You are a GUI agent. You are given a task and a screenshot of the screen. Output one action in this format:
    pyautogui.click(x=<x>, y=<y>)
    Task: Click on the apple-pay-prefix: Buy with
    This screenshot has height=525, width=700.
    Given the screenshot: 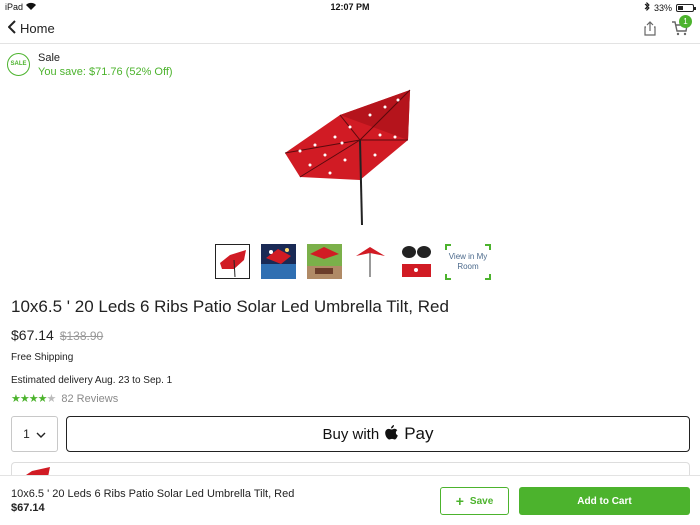 What is the action you would take?
    pyautogui.click(x=351, y=434)
    